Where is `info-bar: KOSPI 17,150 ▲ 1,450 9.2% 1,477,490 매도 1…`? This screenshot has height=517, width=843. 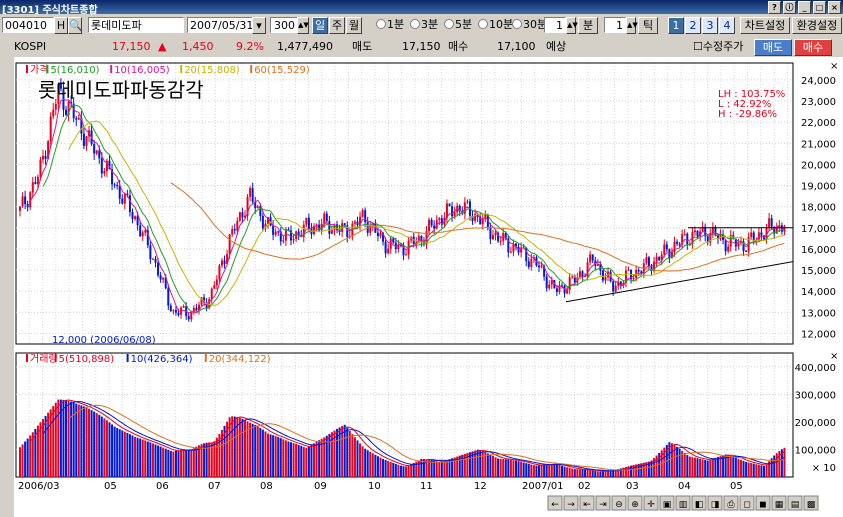
info-bar: KOSPI 17,150 ▲ 1,450 9.2% 1,477,490 매도 1… is located at coordinates (421, 47).